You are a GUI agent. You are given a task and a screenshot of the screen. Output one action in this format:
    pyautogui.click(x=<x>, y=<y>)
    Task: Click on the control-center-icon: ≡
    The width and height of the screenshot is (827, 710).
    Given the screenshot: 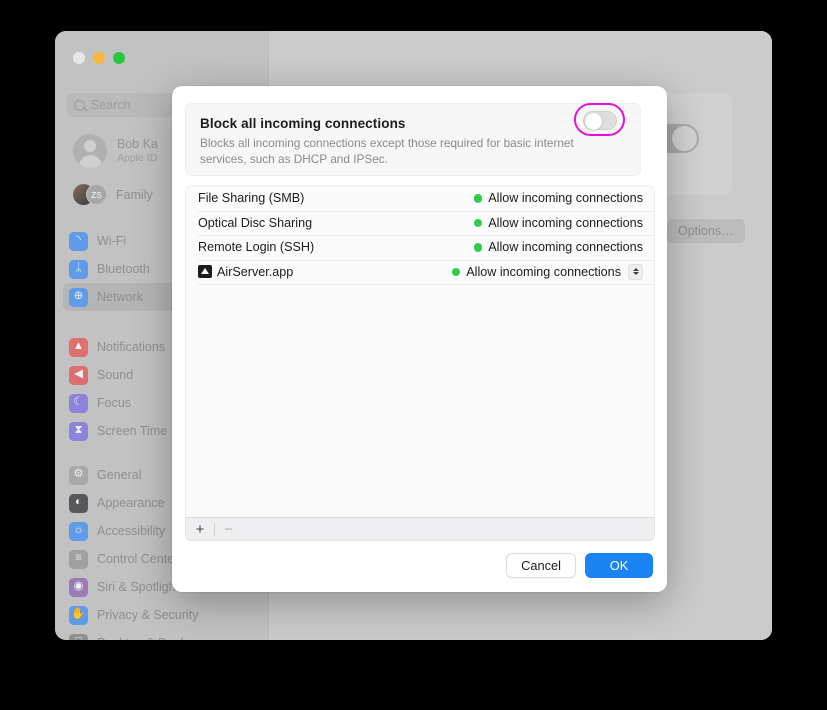 What is the action you would take?
    pyautogui.click(x=78, y=559)
    